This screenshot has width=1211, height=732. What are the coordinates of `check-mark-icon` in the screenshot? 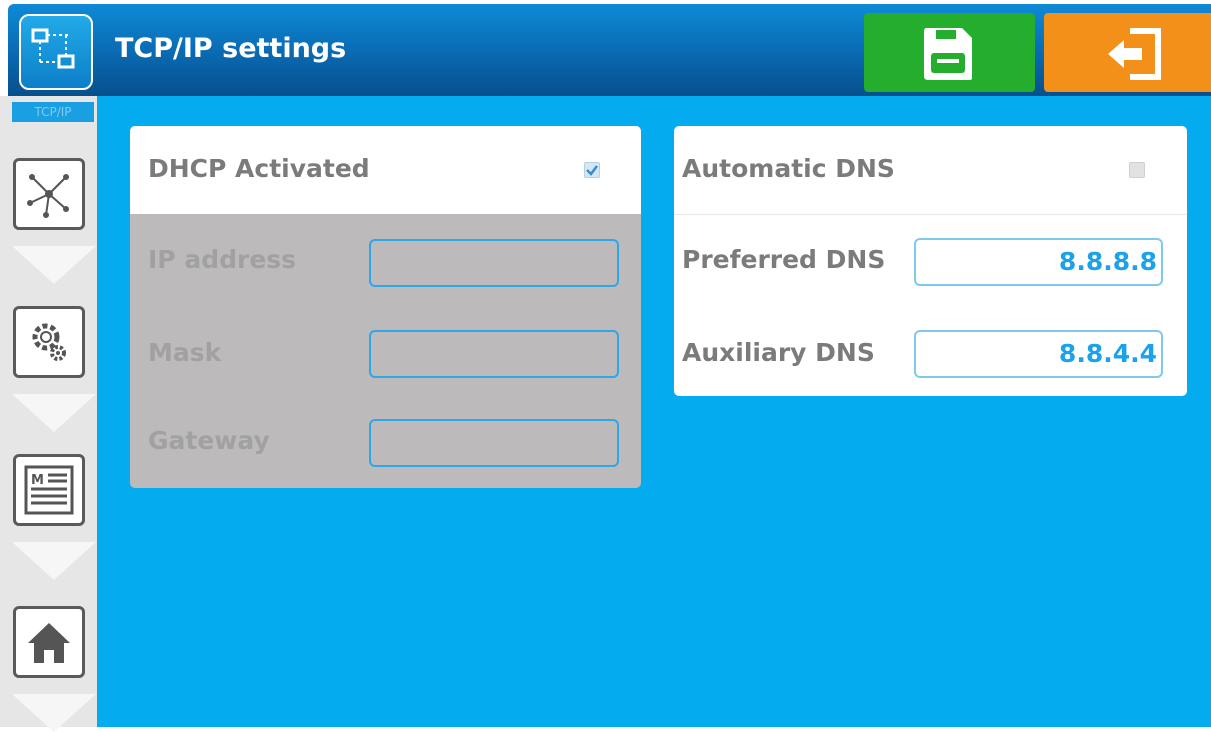 It's located at (592, 170).